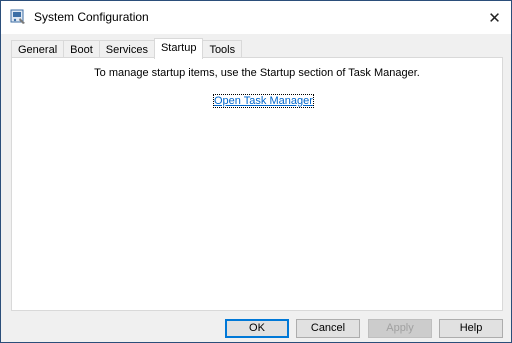 Image resolution: width=512 pixels, height=343 pixels. I want to click on msconfig-app-icon, so click(17, 16).